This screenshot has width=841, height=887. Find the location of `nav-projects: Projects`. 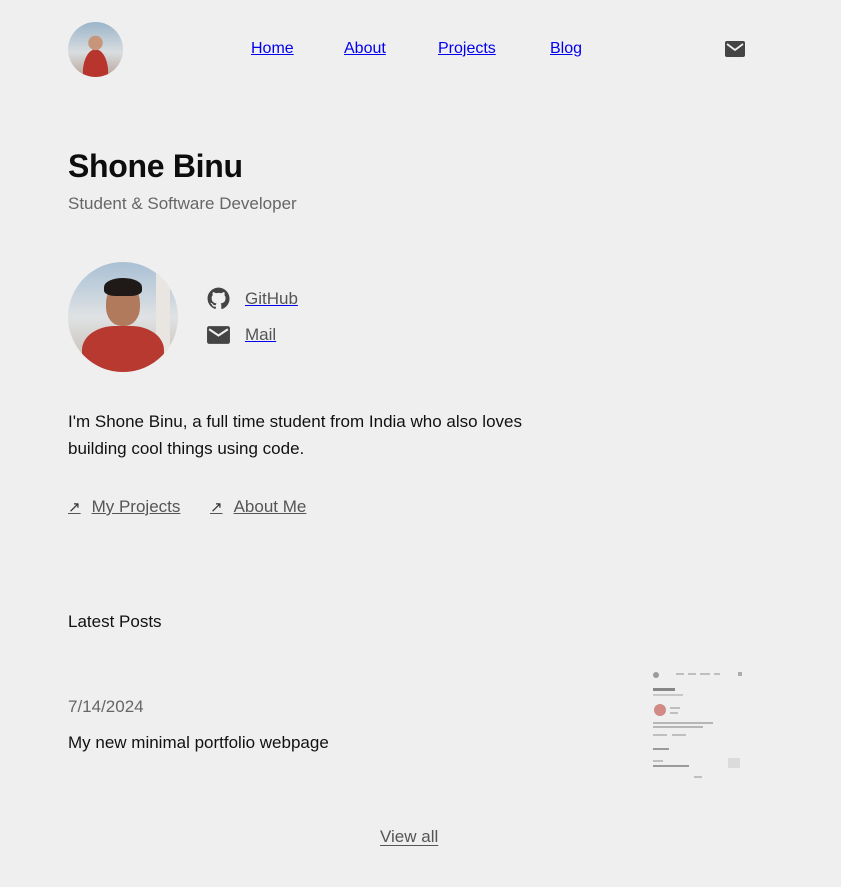

nav-projects: Projects is located at coordinates (467, 49).